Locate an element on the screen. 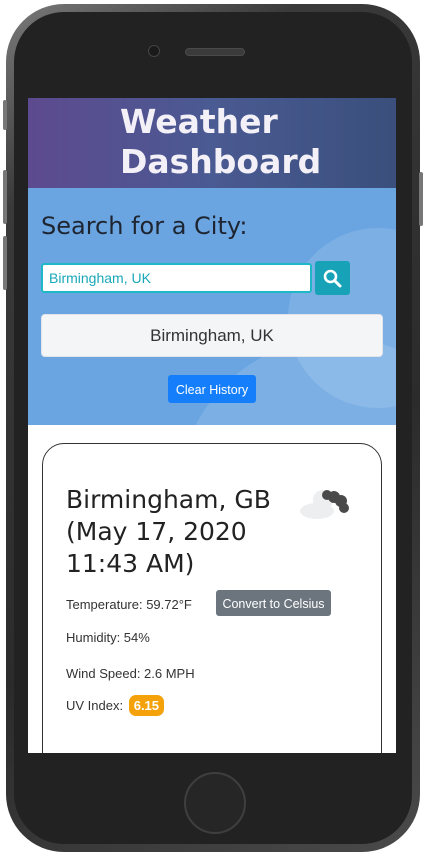 The image size is (429, 858). page-title: Weather Dashboard is located at coordinates (221, 141).